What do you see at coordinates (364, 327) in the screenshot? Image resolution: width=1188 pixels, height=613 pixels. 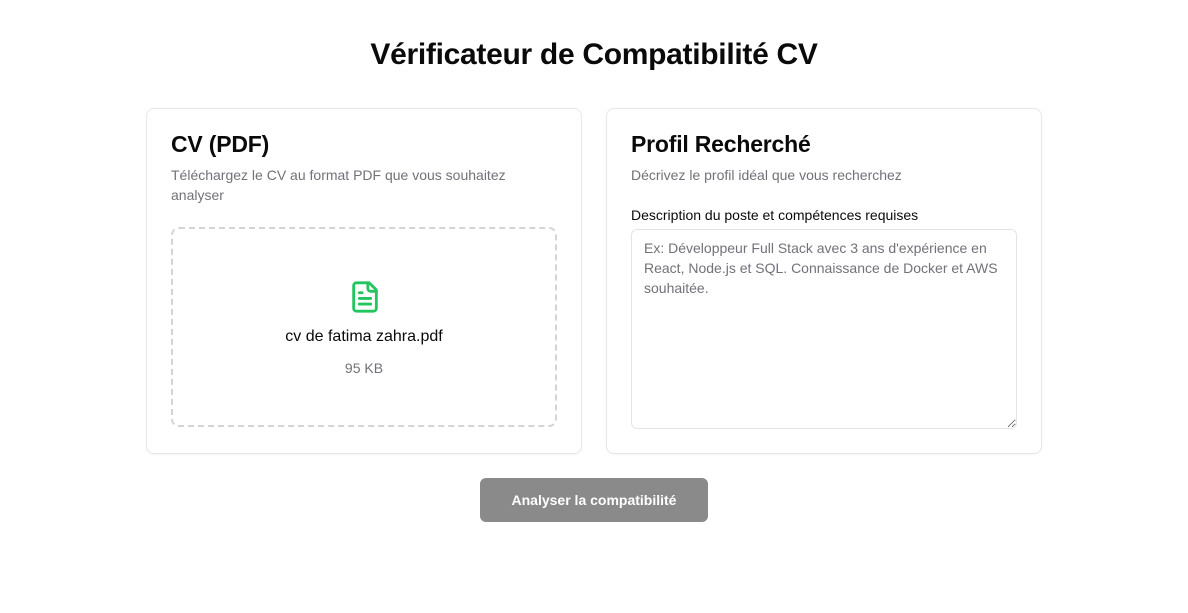 I see `cv-dropzone: cv de fatima zahra.pdf 95 KB` at bounding box center [364, 327].